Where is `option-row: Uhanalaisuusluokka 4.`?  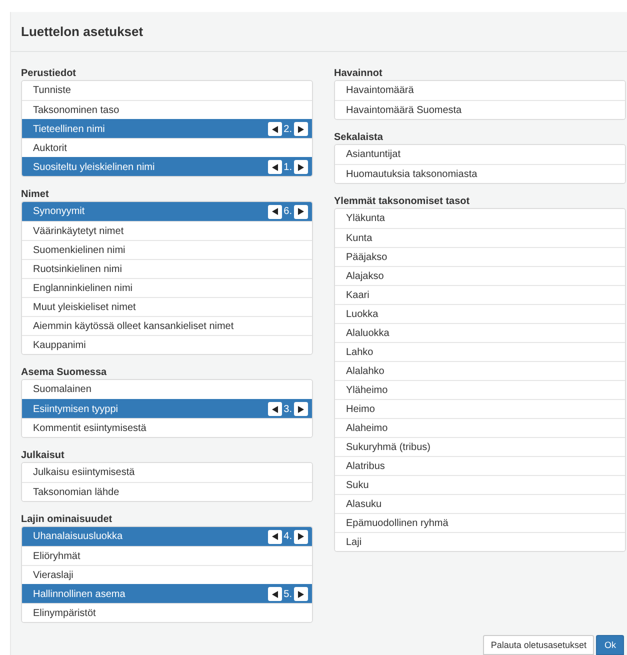 option-row: Uhanalaisuusluokka 4. is located at coordinates (167, 536).